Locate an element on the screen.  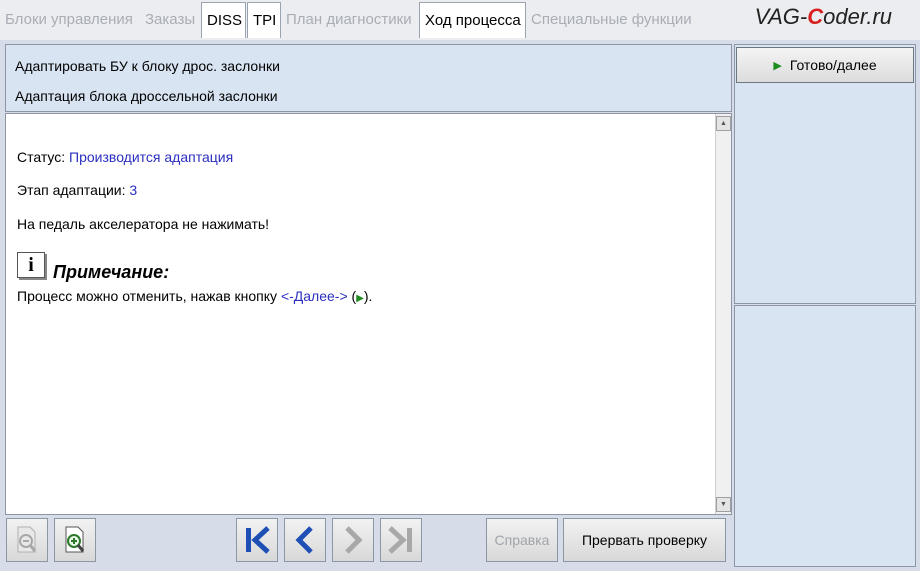
procedure-subtitle: Адаптация блока дроссельной заслонки is located at coordinates (146, 96).